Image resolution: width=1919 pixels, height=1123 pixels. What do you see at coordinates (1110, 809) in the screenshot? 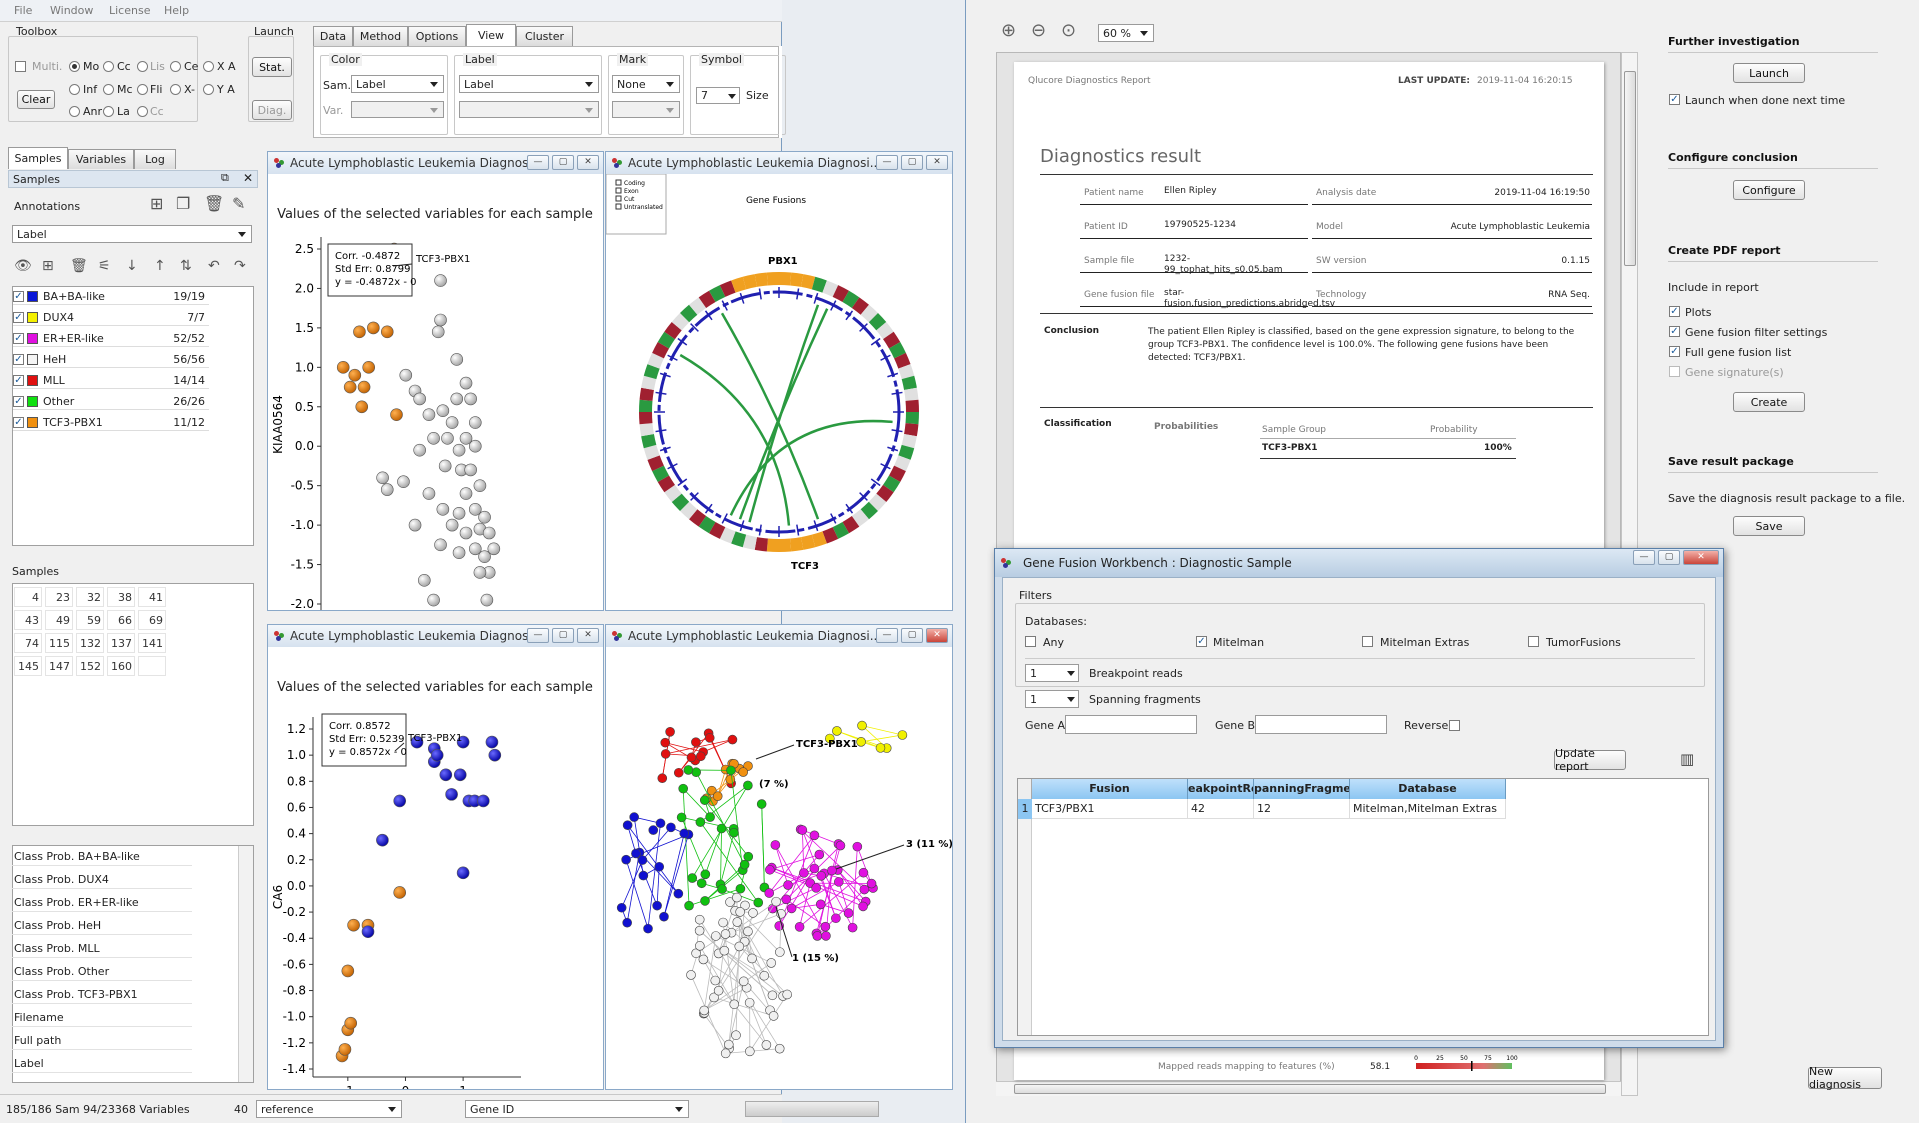
I see `table-cell: TCF3/PBX1` at bounding box center [1110, 809].